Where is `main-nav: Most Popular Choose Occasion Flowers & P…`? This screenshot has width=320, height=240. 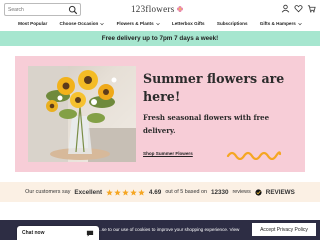 main-nav: Most Popular Choose Occasion Flowers & P… is located at coordinates (160, 23).